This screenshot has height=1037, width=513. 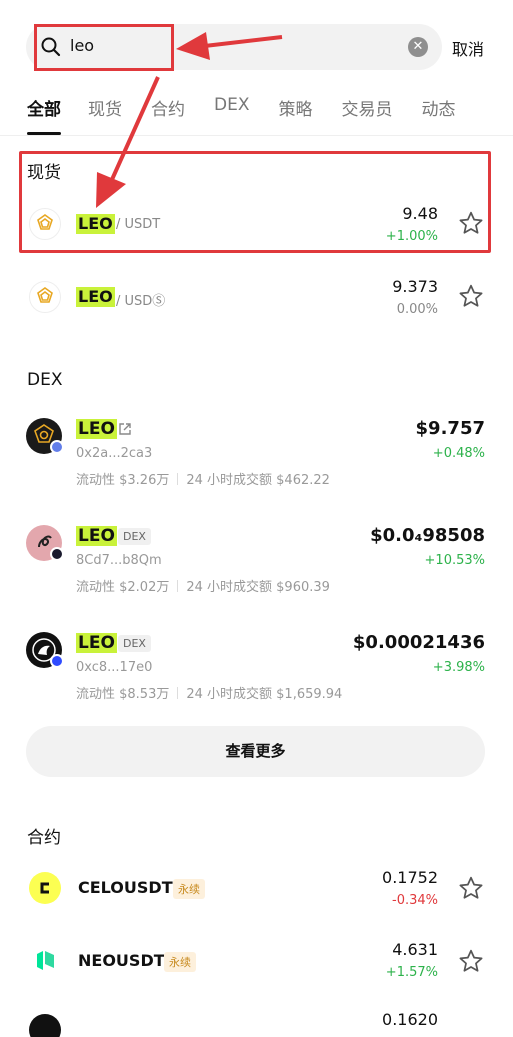 I want to click on last-price: 0.1620, so click(x=410, y=1019).